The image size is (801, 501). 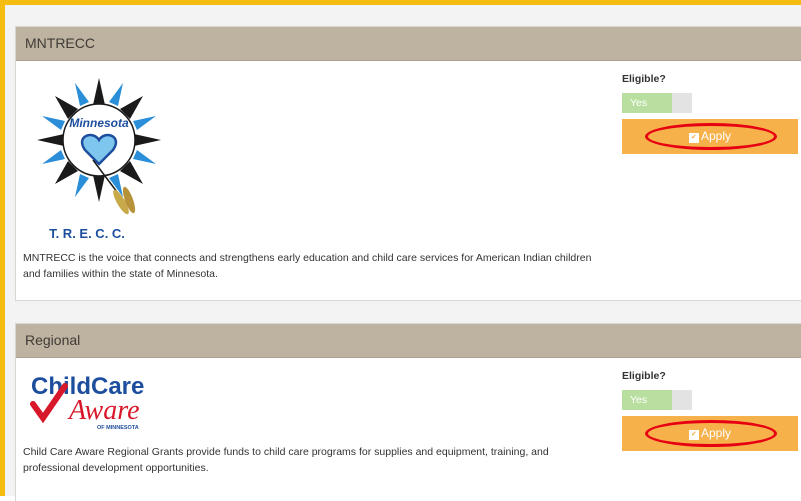 I want to click on panel-heading: MNTRECC, so click(x=408, y=44).